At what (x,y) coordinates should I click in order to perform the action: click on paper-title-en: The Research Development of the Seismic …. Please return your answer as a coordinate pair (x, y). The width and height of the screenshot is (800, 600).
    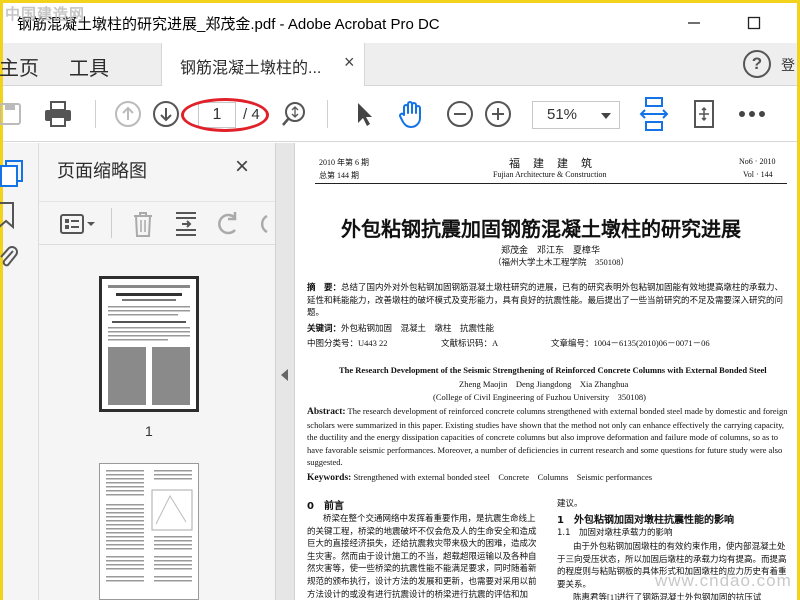
    Looking at the image, I should click on (553, 370).